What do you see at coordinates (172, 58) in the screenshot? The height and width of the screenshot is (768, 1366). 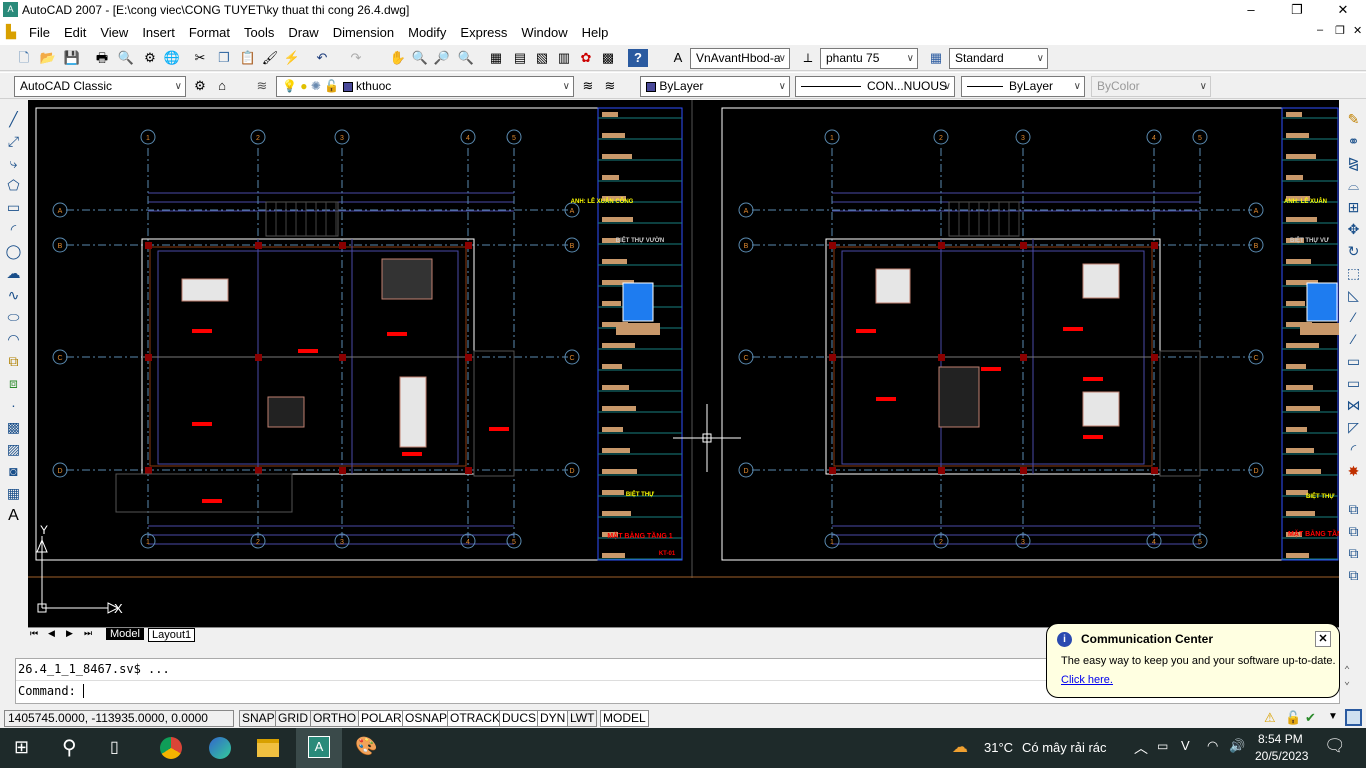 I see `publish-web-icon: 🌐` at bounding box center [172, 58].